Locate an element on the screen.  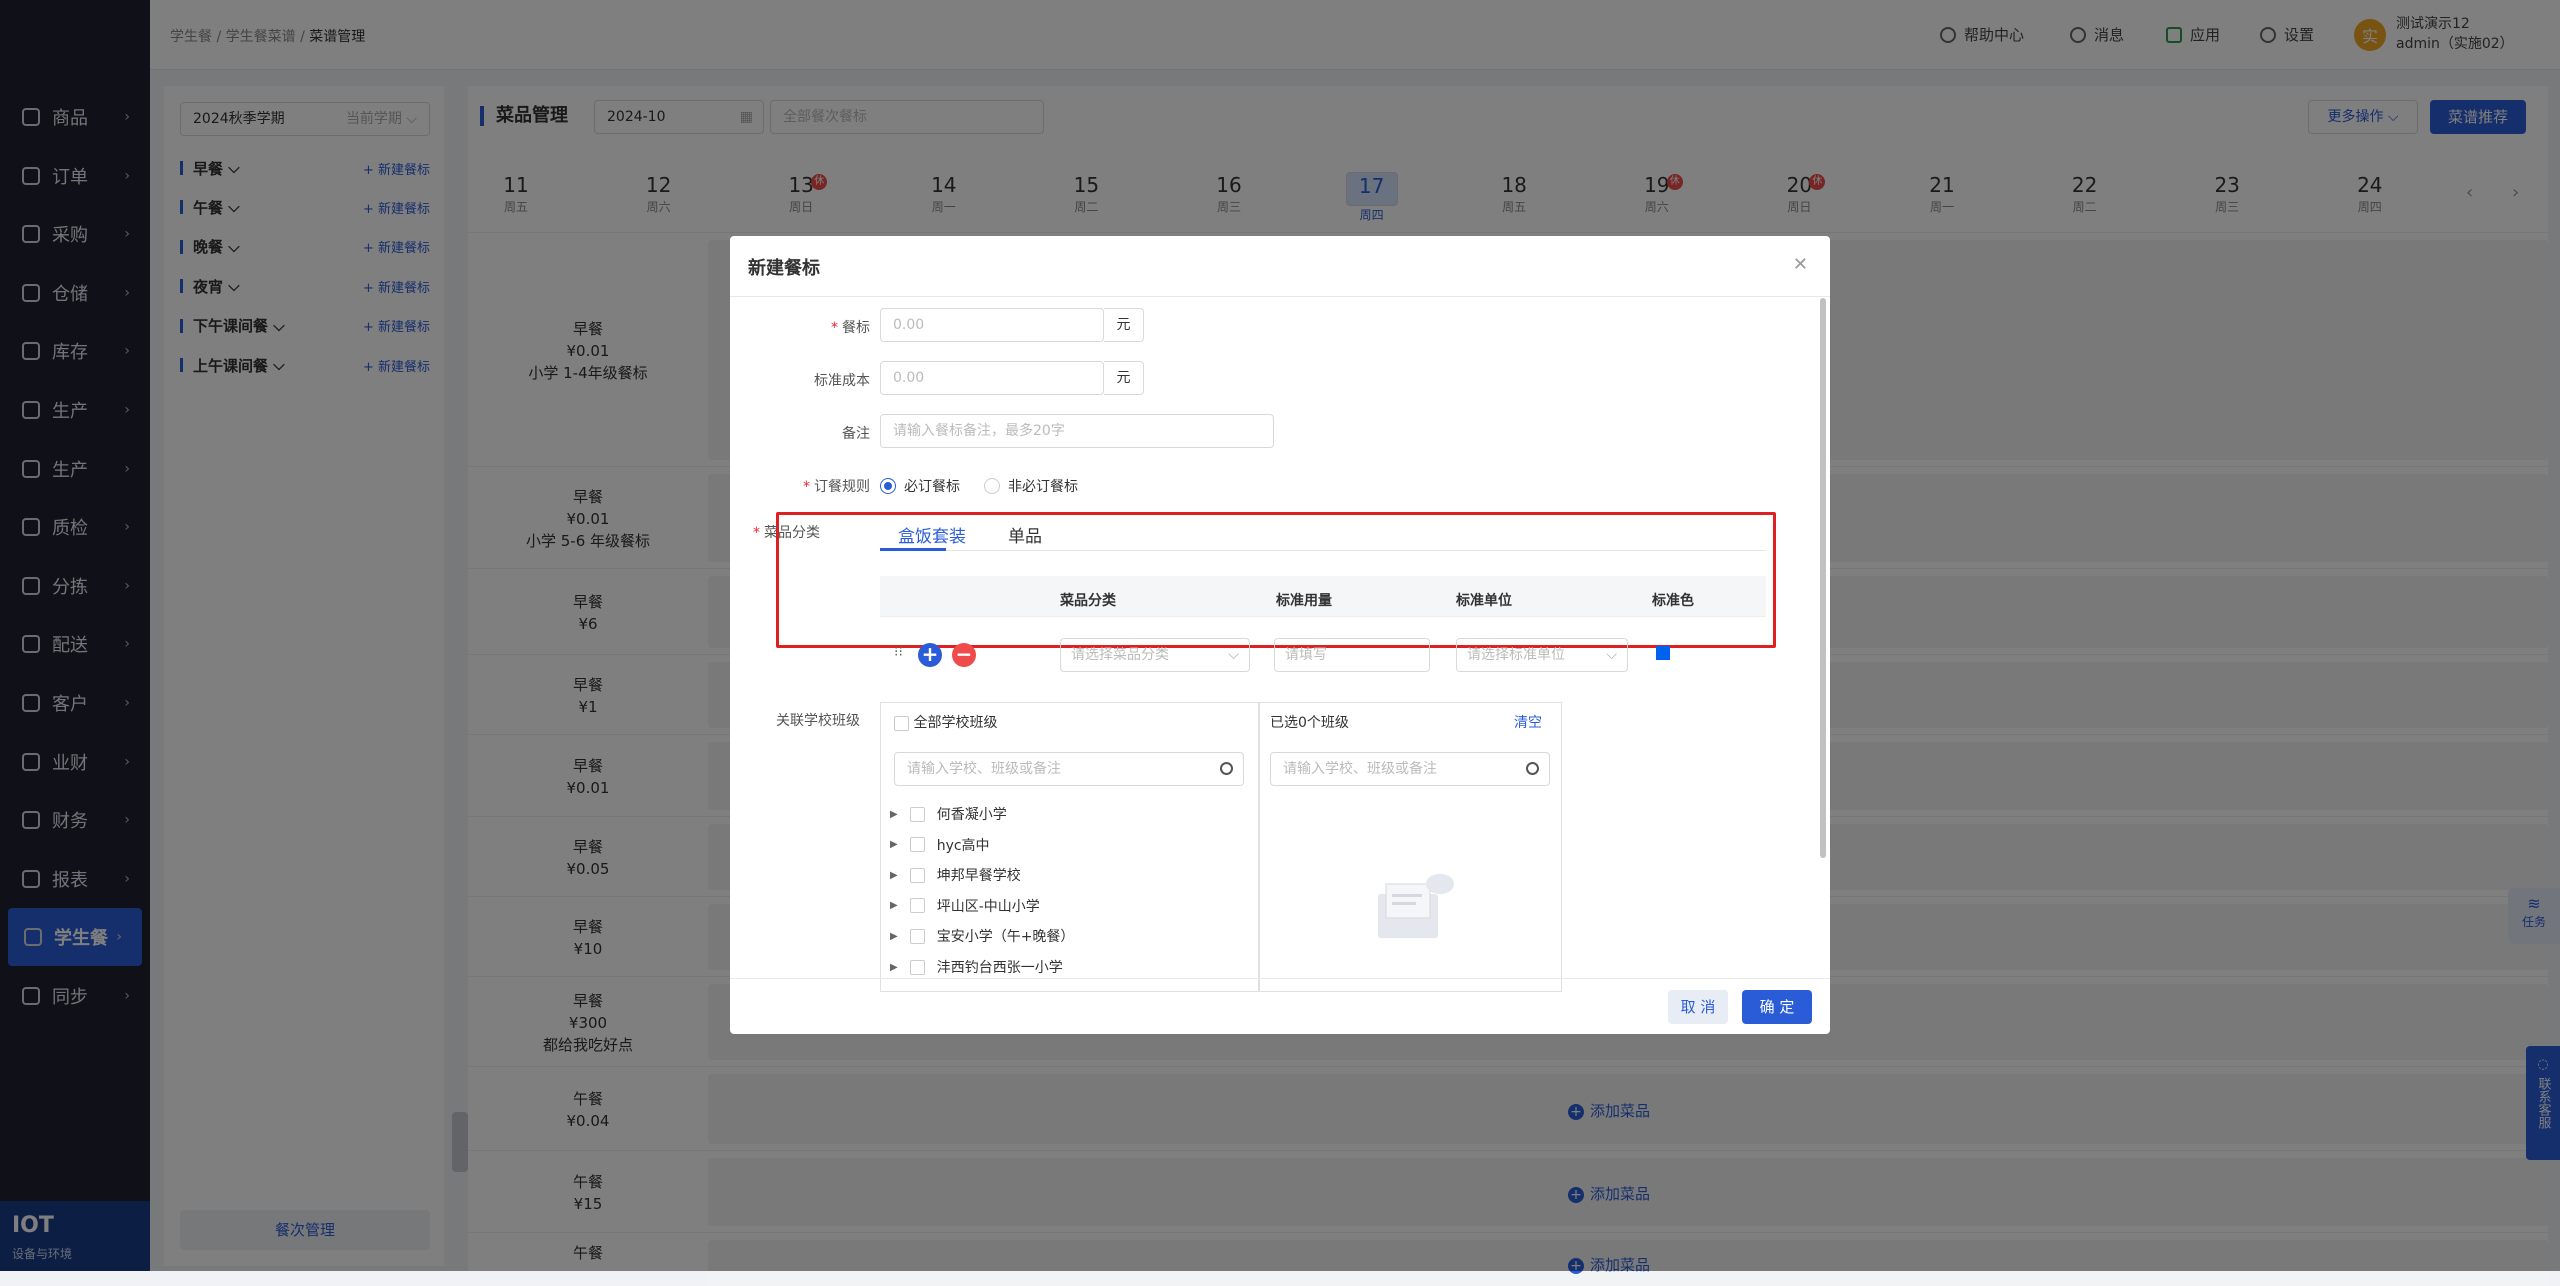
order-optional-label: 非必订餐标 is located at coordinates (1043, 487).